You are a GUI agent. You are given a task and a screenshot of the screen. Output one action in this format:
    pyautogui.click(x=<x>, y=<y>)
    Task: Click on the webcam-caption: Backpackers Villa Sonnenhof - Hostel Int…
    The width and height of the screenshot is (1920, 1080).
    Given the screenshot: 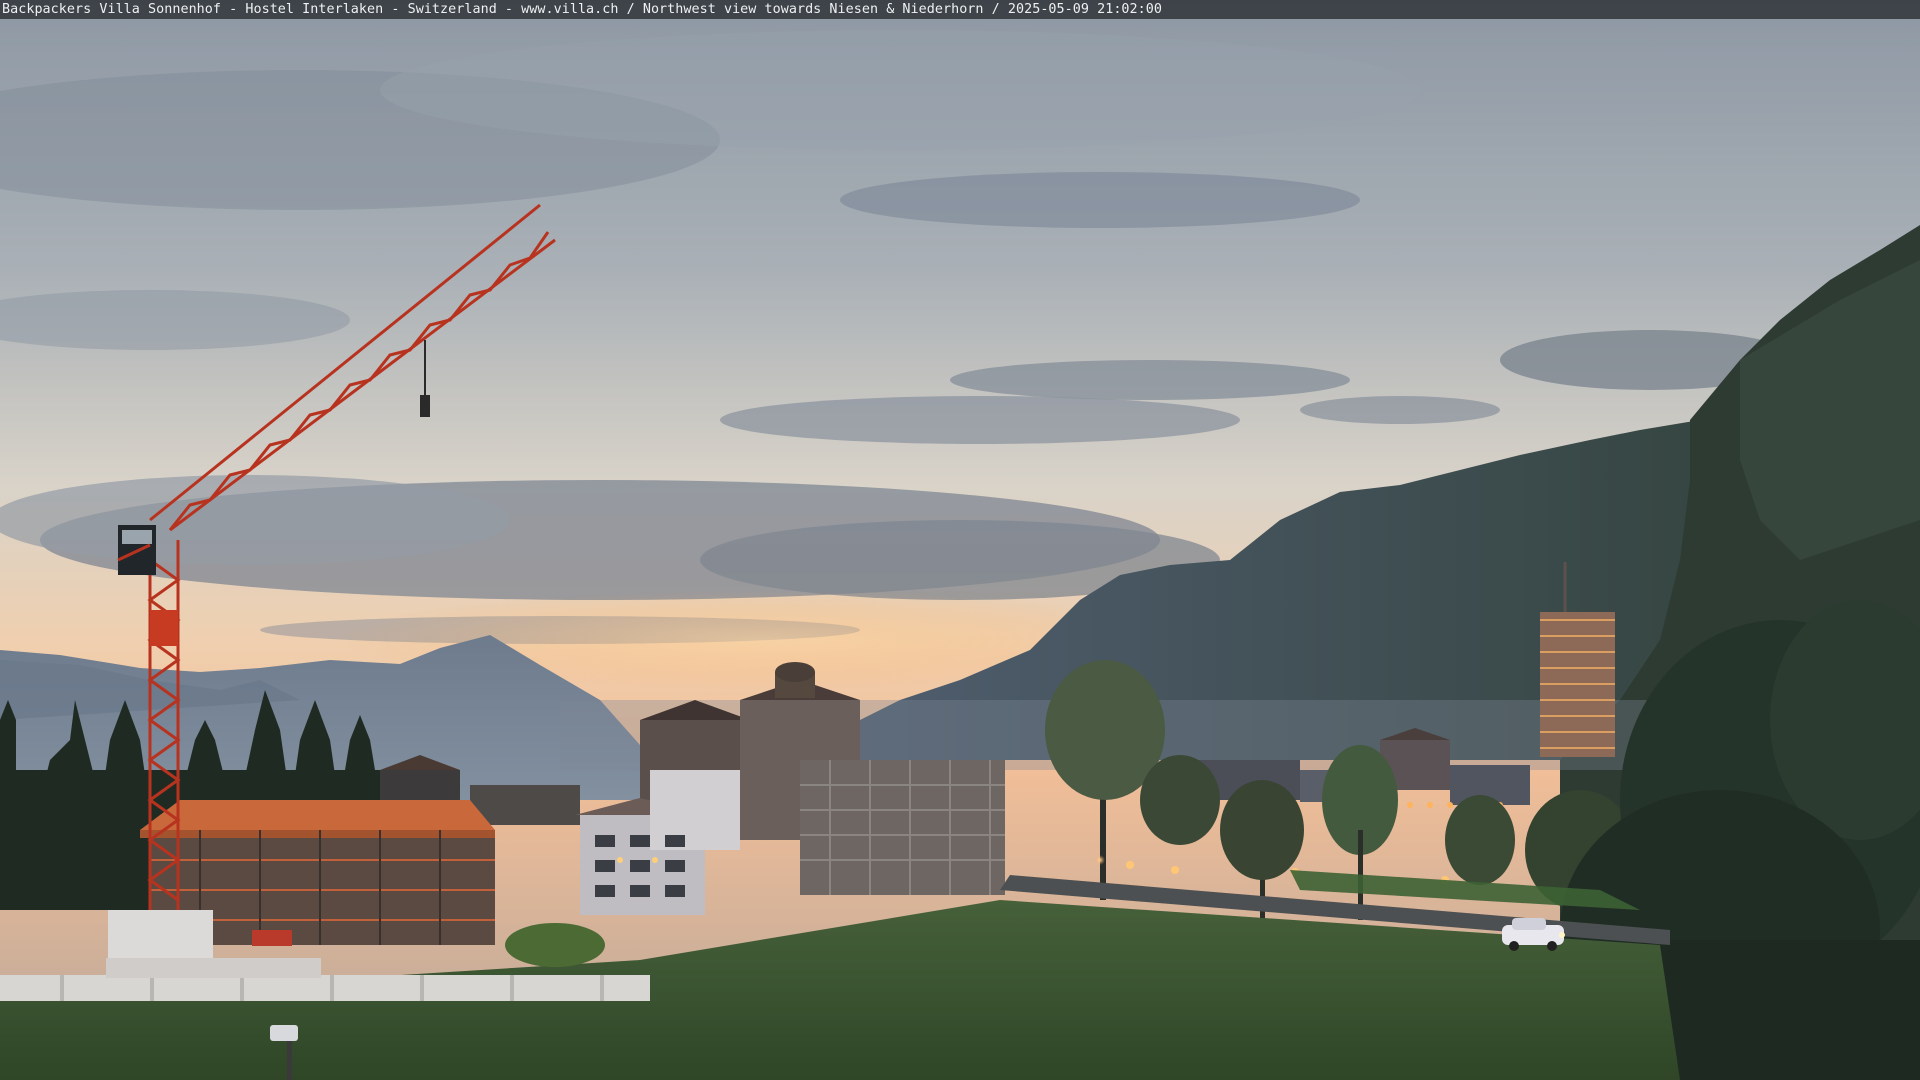 What is the action you would take?
    pyautogui.click(x=582, y=9)
    